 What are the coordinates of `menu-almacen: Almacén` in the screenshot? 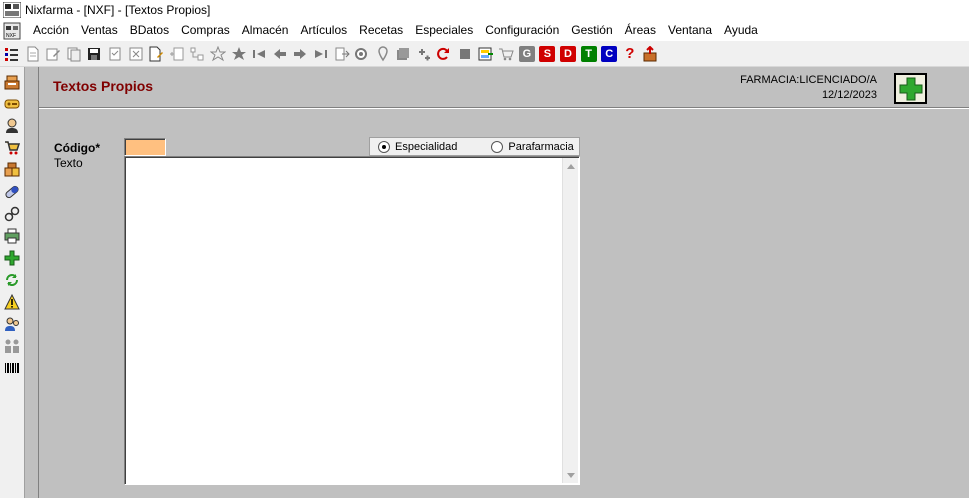 It's located at (265, 30).